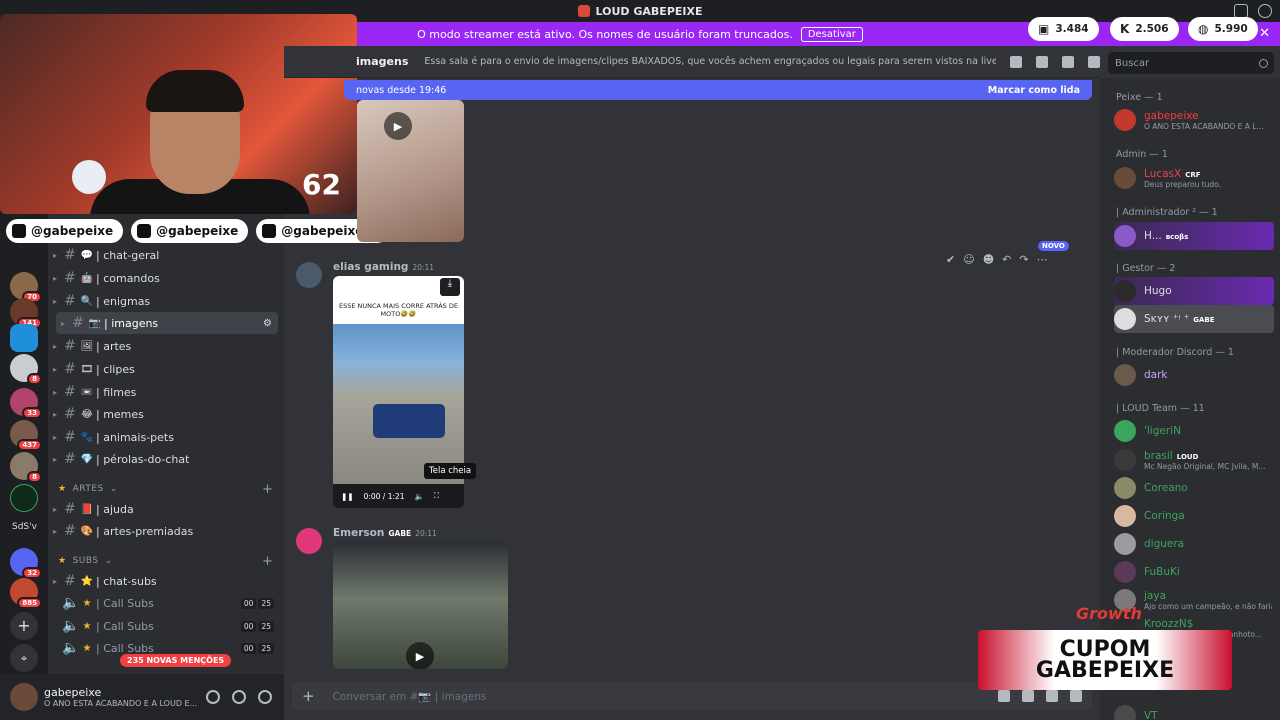 This screenshot has width=1280, height=720. I want to click on new-mentions-pill: 235 NOVAS MENÇÕES, so click(176, 660).